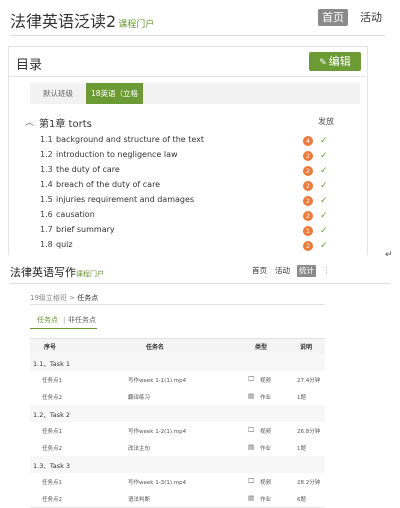 The height and width of the screenshot is (508, 400). Describe the element at coordinates (333, 17) in the screenshot. I see `nav-home-button: 首页` at that location.